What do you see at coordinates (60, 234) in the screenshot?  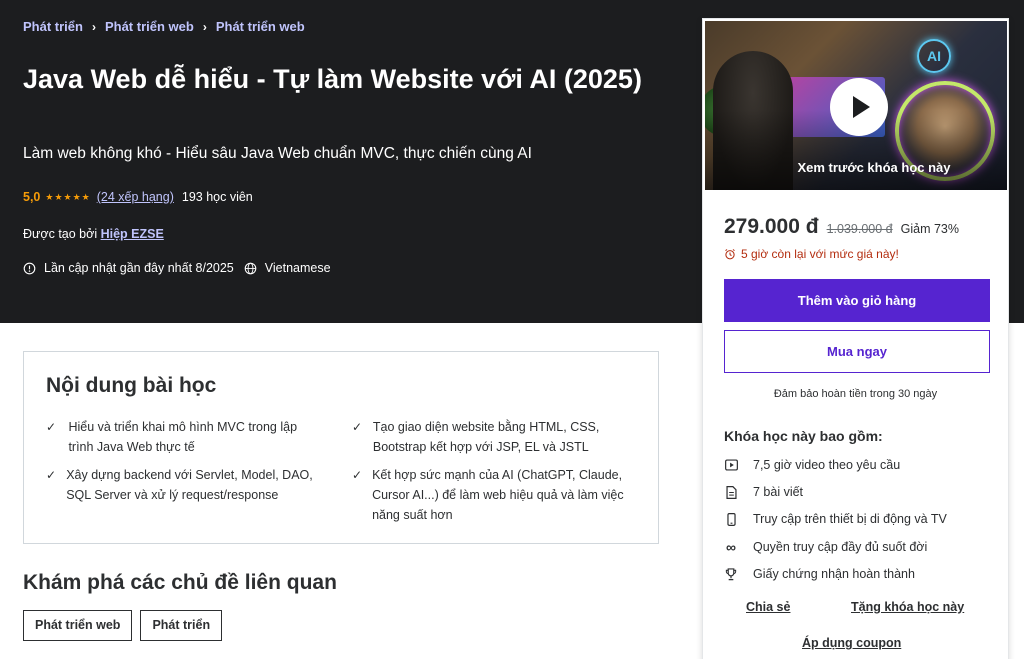 I see `created-by-label: Được tạo bởi` at bounding box center [60, 234].